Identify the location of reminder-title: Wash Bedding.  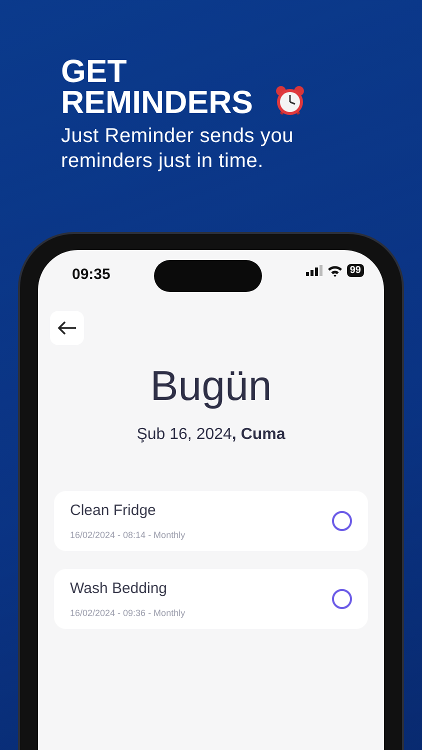
(119, 589).